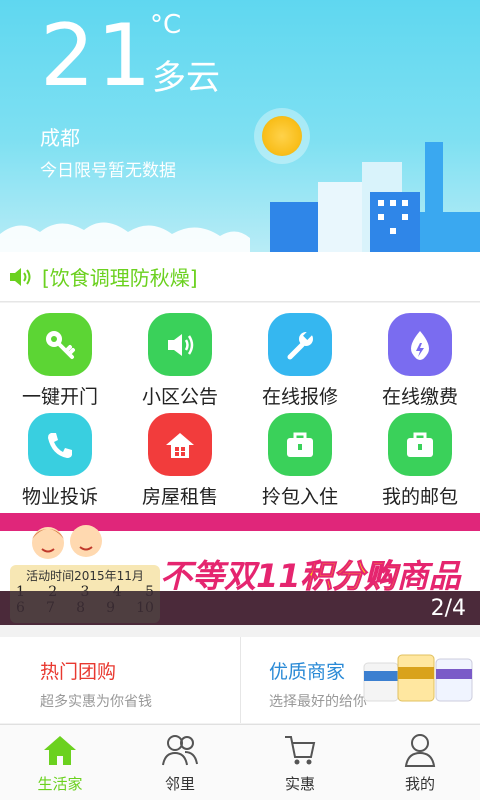  What do you see at coordinates (299, 784) in the screenshot?
I see `tab-label: 实惠` at bounding box center [299, 784].